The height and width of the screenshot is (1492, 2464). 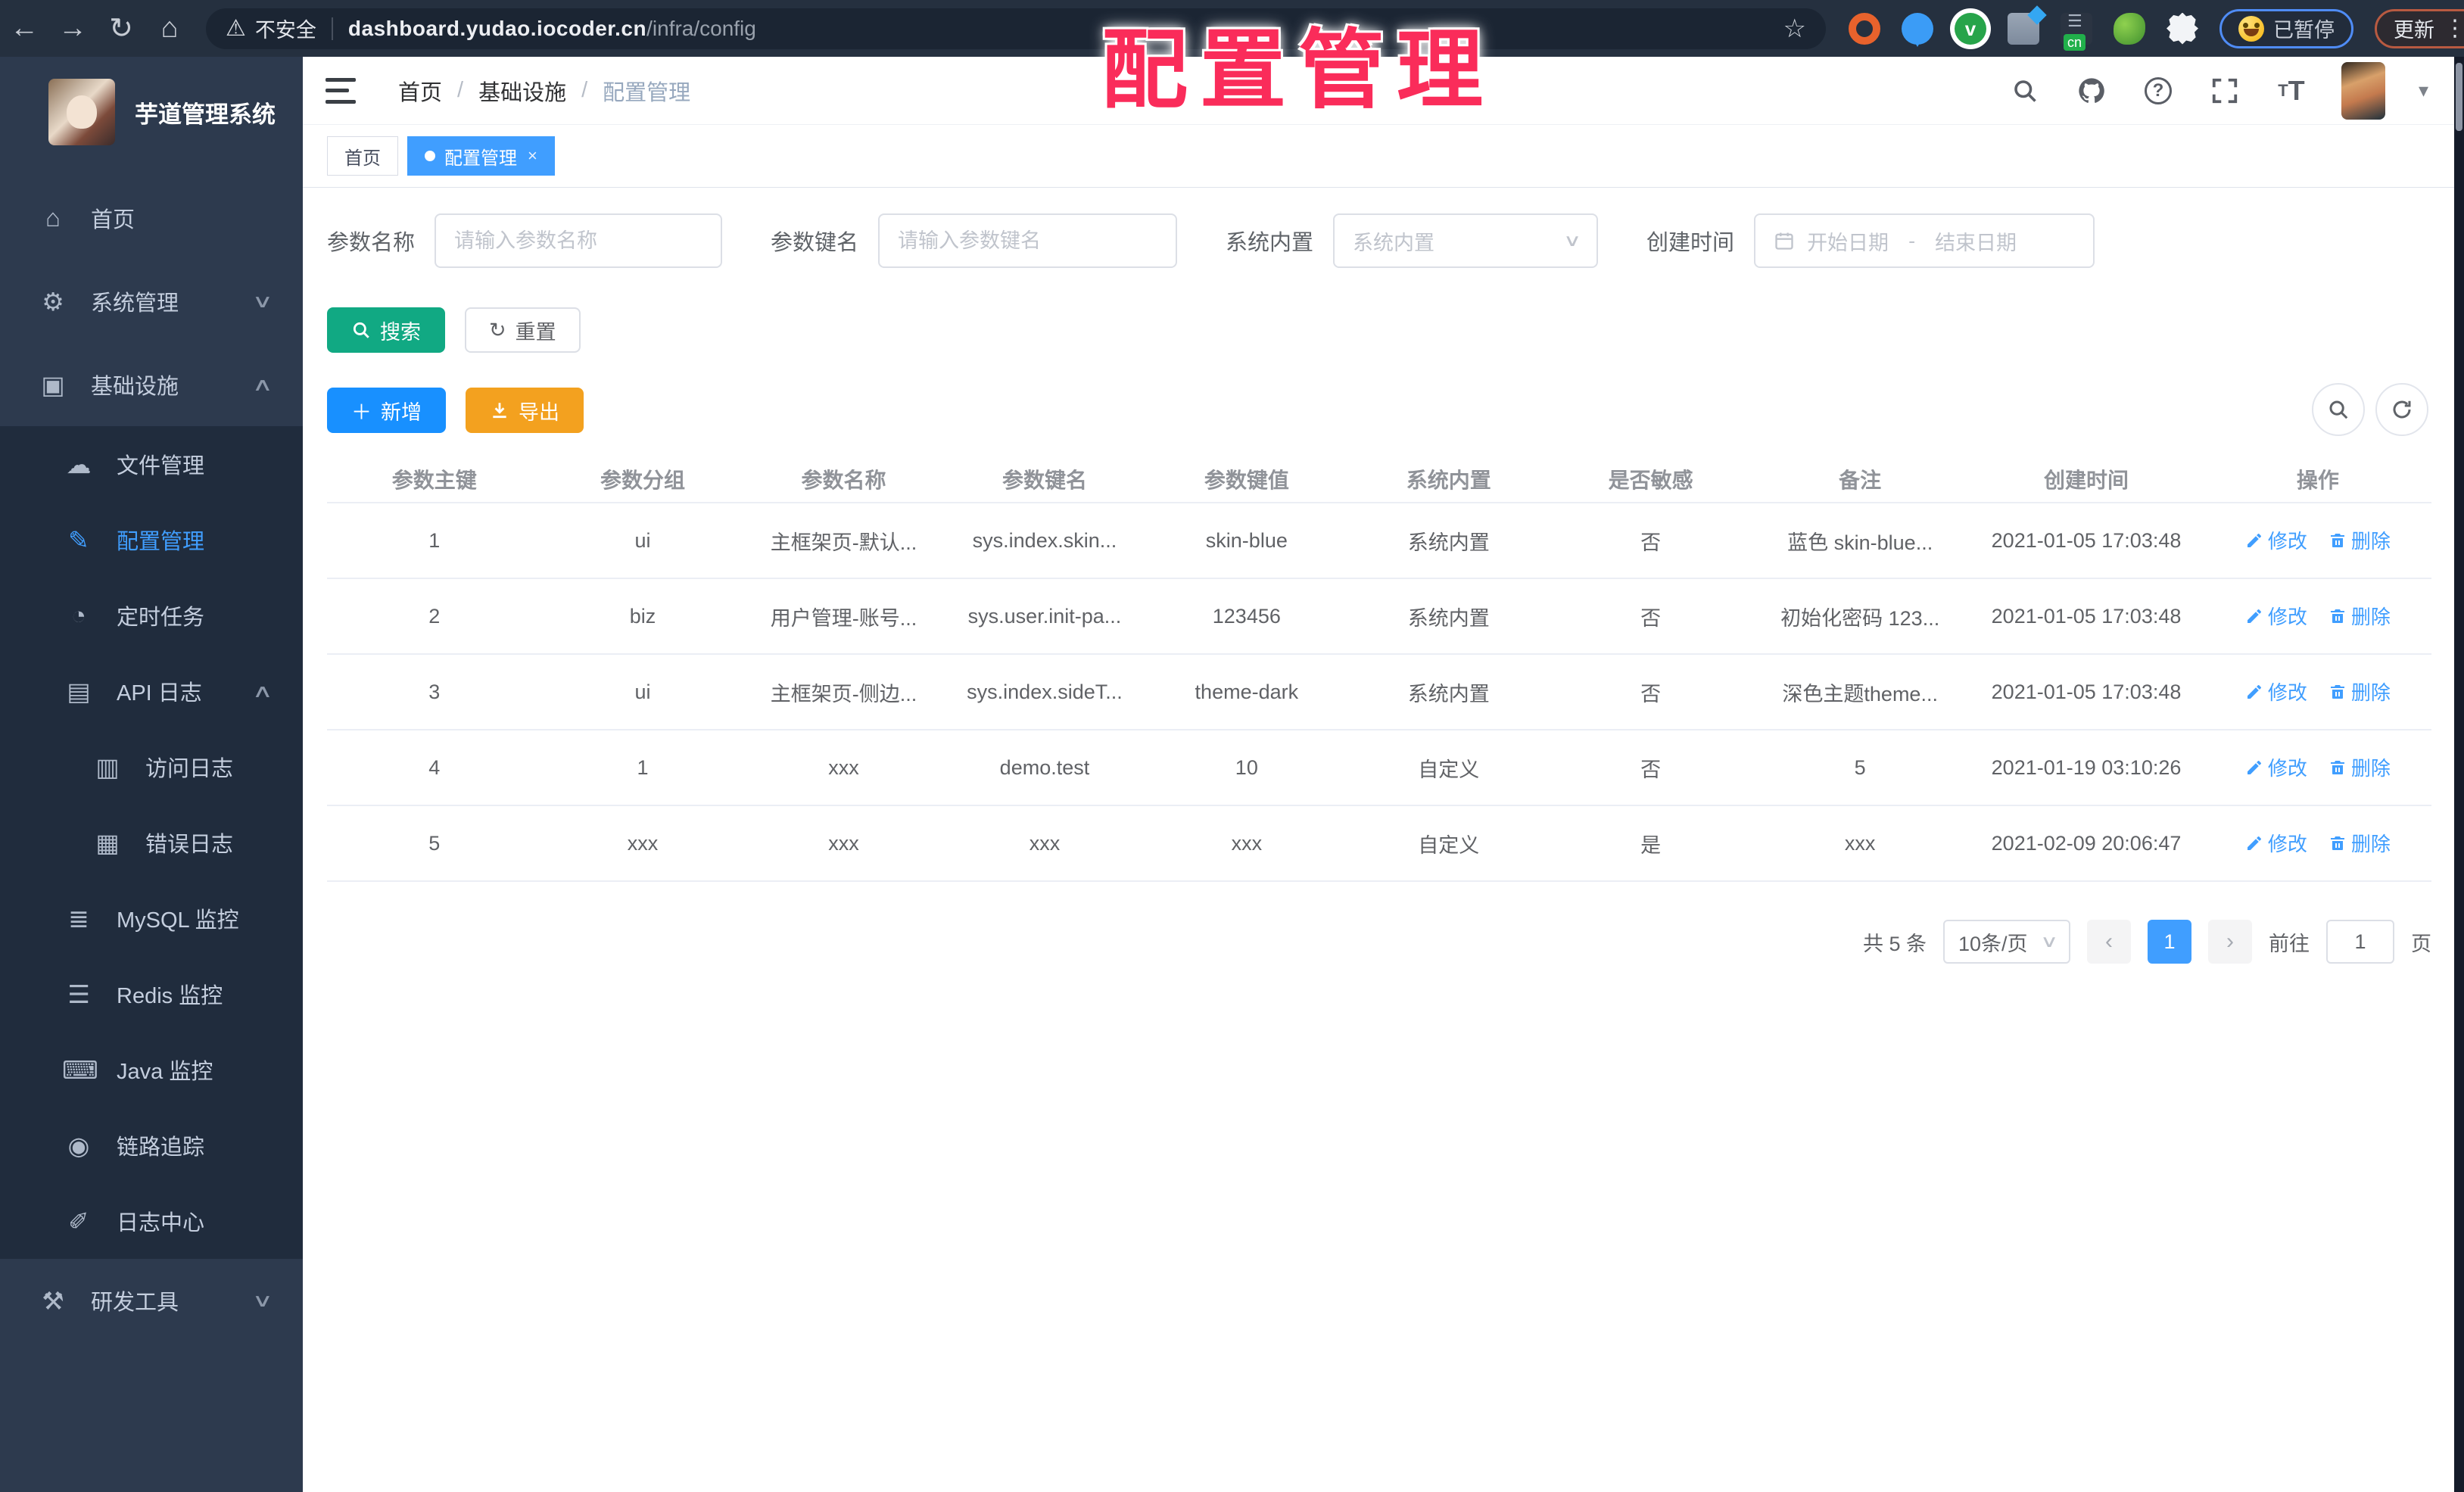 I want to click on sidebar-item-infra: ▣ 基础设施 ∧, so click(x=151, y=384).